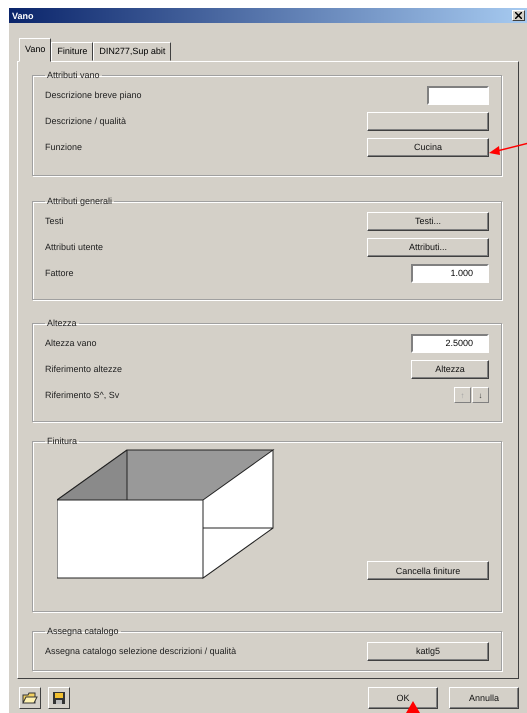 The height and width of the screenshot is (713, 527). I want to click on group-title: Altezza, so click(62, 323).